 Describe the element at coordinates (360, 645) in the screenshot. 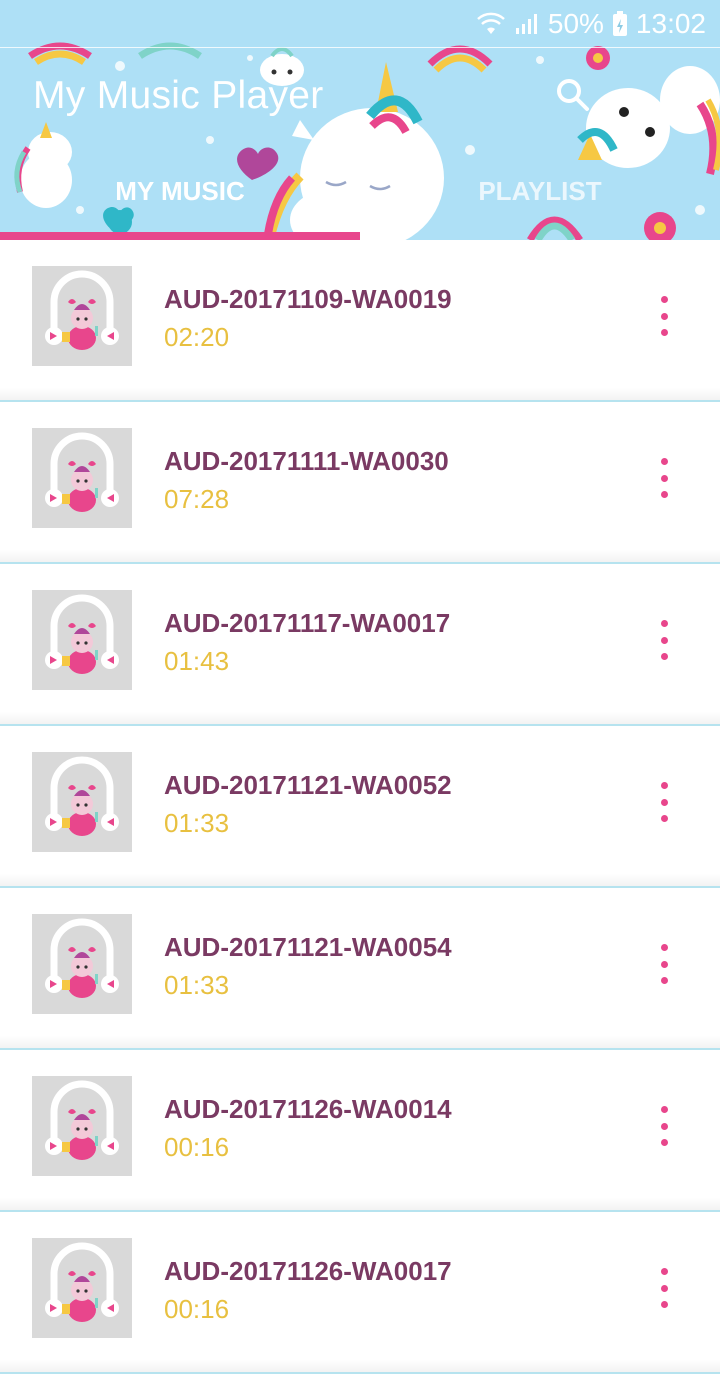

I see `song-row: AUD-20171117-WA0017 01:43` at that location.